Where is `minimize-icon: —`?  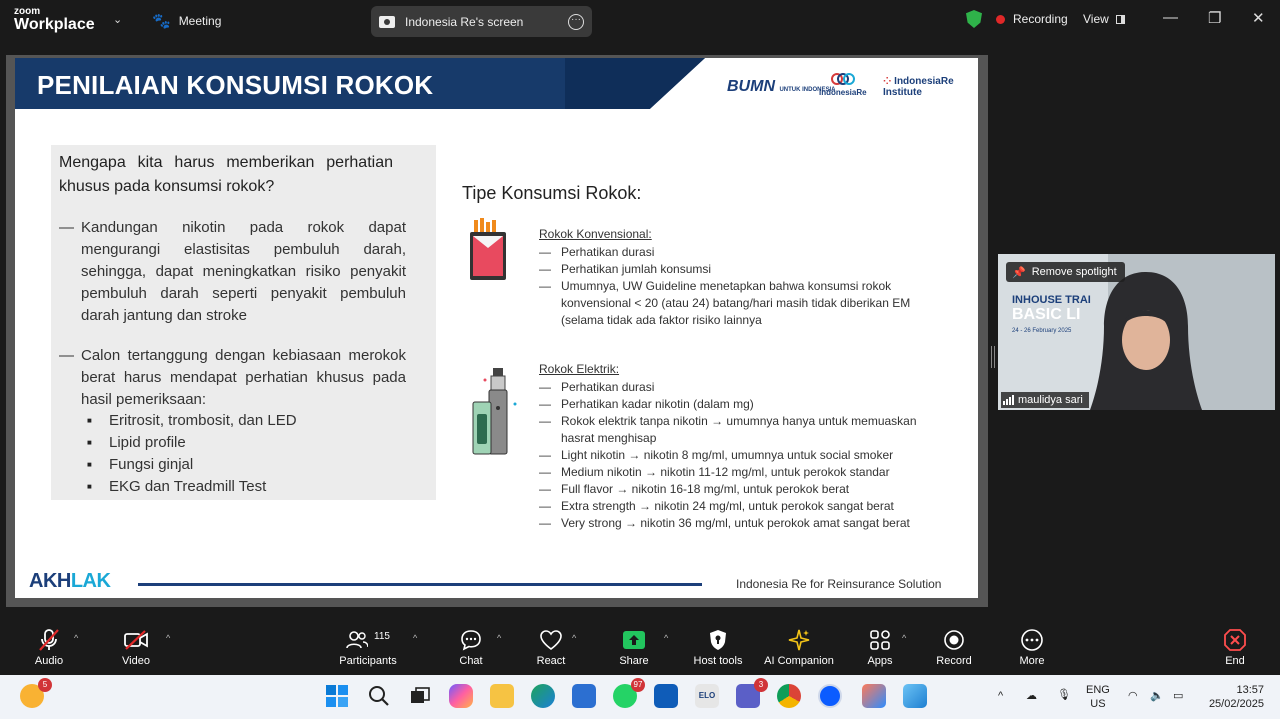
minimize-icon: — is located at coordinates (1170, 17).